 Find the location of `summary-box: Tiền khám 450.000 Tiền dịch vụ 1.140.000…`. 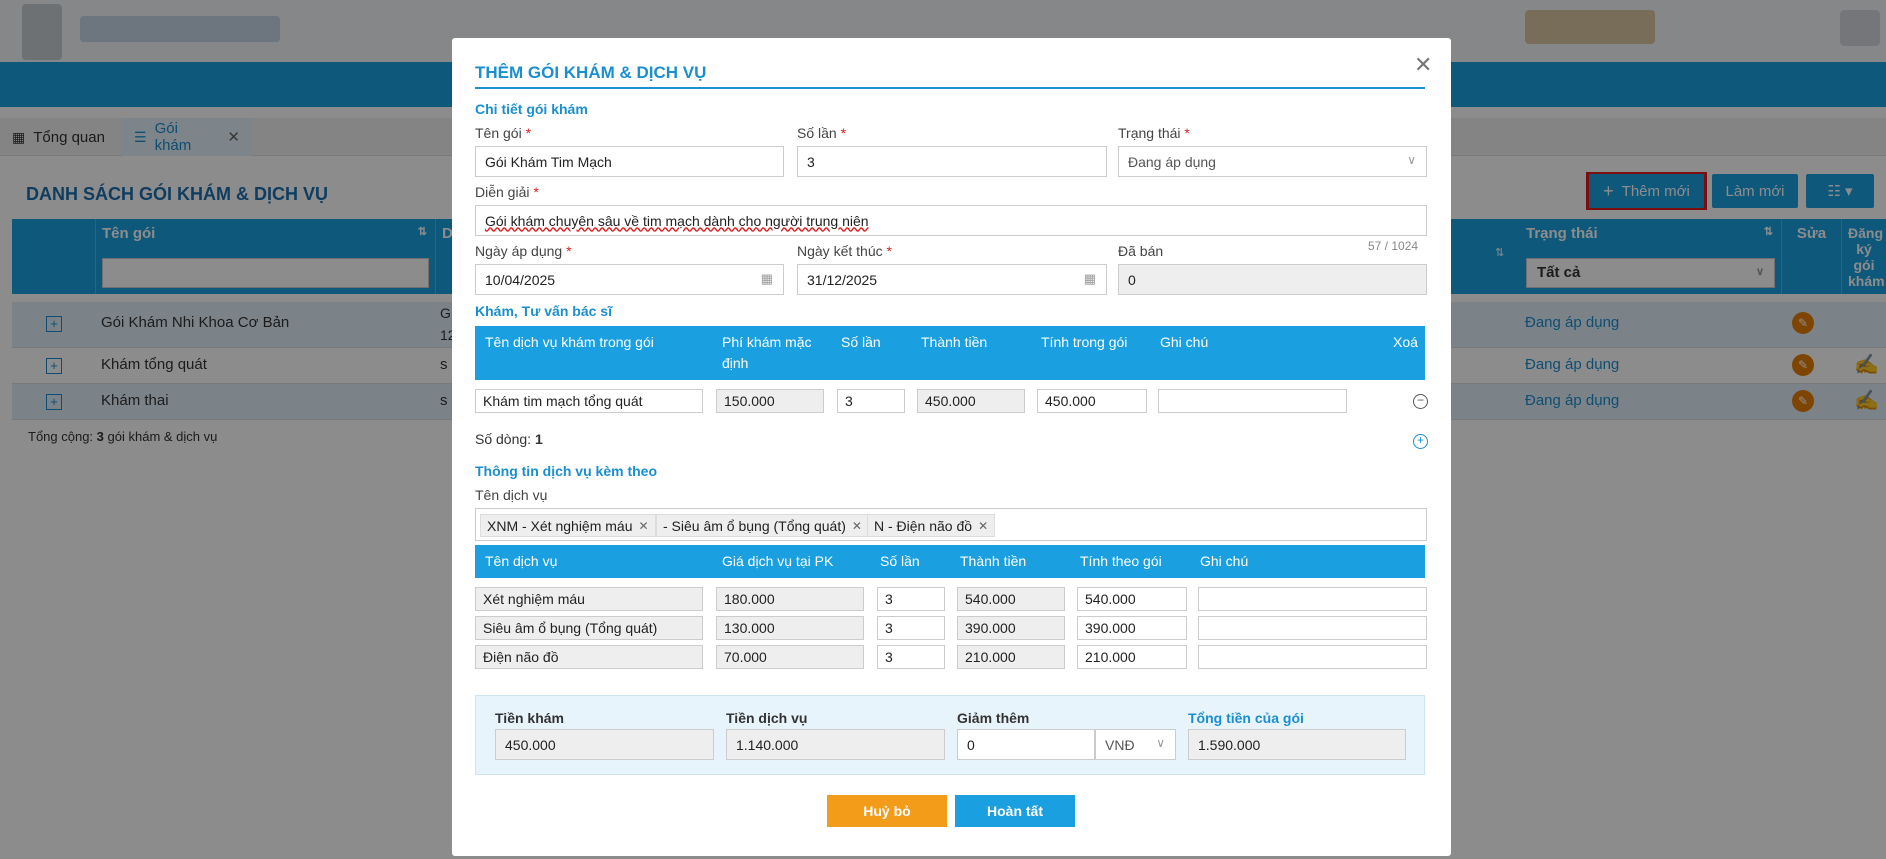

summary-box: Tiền khám 450.000 Tiền dịch vụ 1.140.000… is located at coordinates (950, 735).